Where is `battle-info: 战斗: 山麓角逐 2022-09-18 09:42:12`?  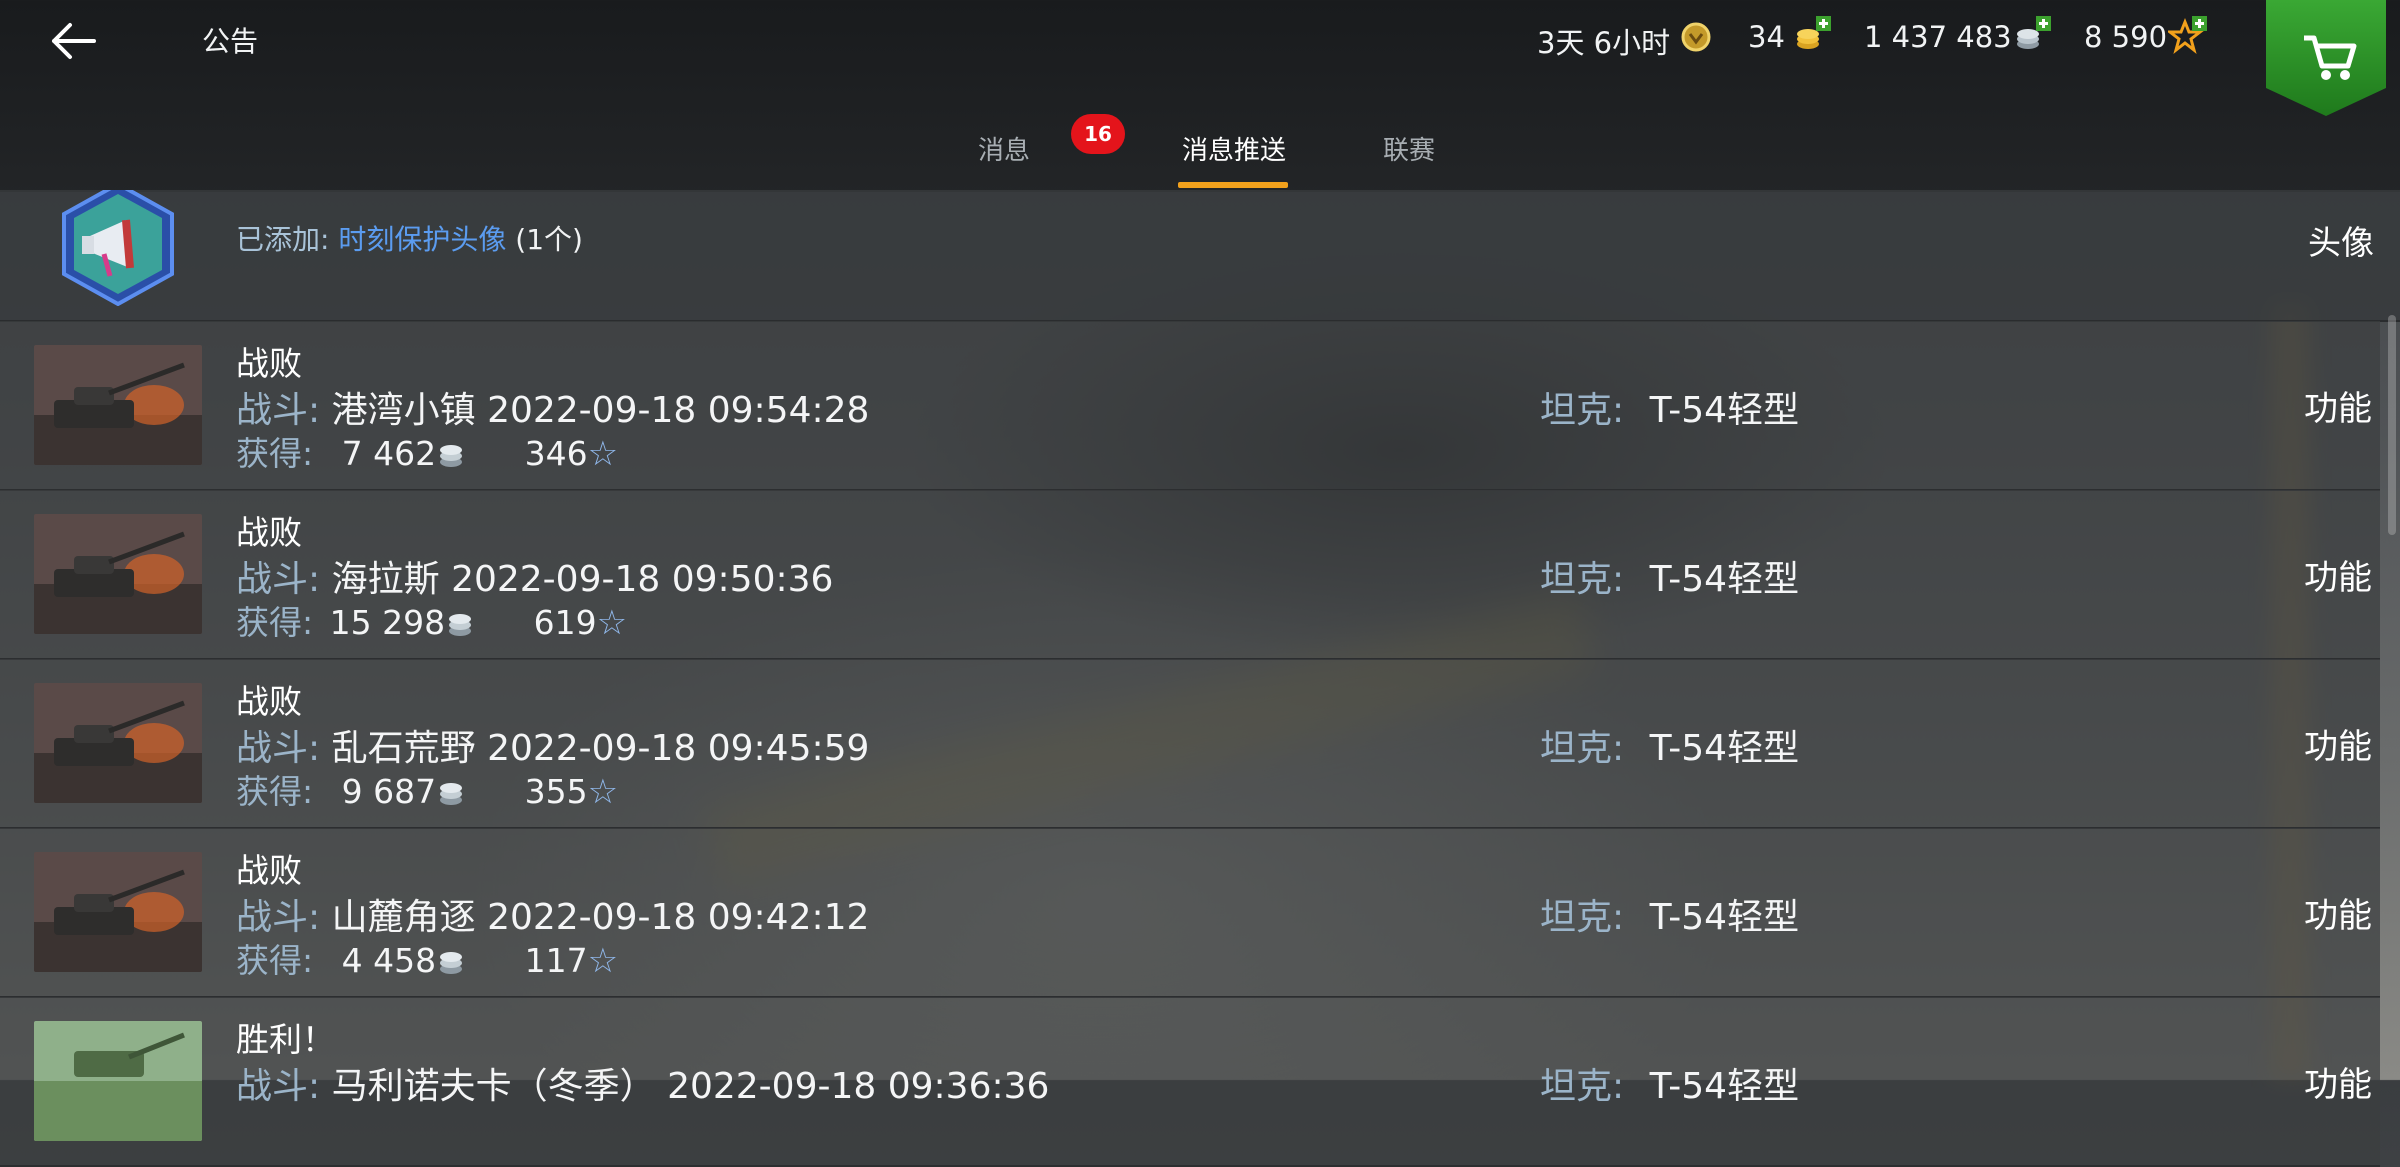
battle-info: 战斗: 山麓角逐 2022-09-18 09:42:12 is located at coordinates (552, 914).